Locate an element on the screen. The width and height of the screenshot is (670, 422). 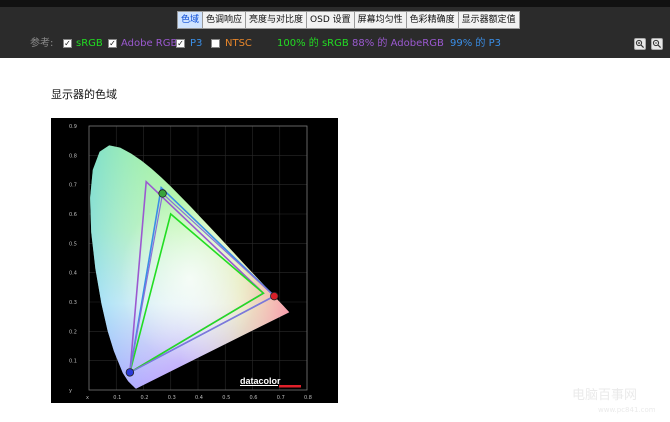
section-title: 显示器的色域 is located at coordinates (84, 94).